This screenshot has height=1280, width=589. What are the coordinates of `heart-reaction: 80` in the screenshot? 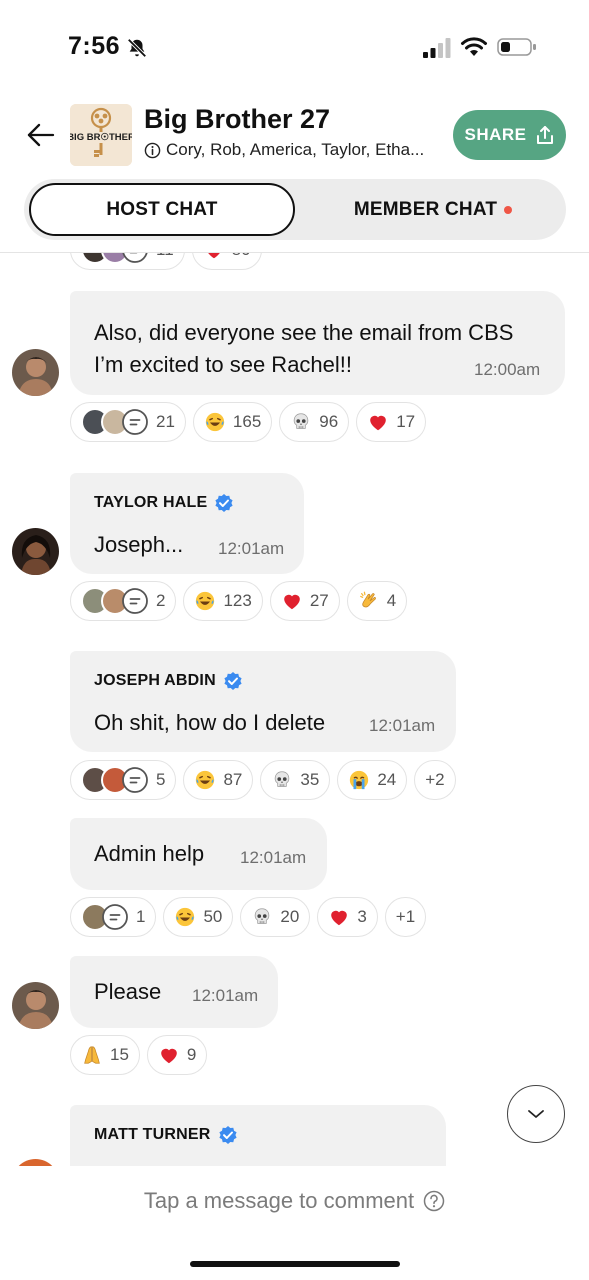 It's located at (226, 261).